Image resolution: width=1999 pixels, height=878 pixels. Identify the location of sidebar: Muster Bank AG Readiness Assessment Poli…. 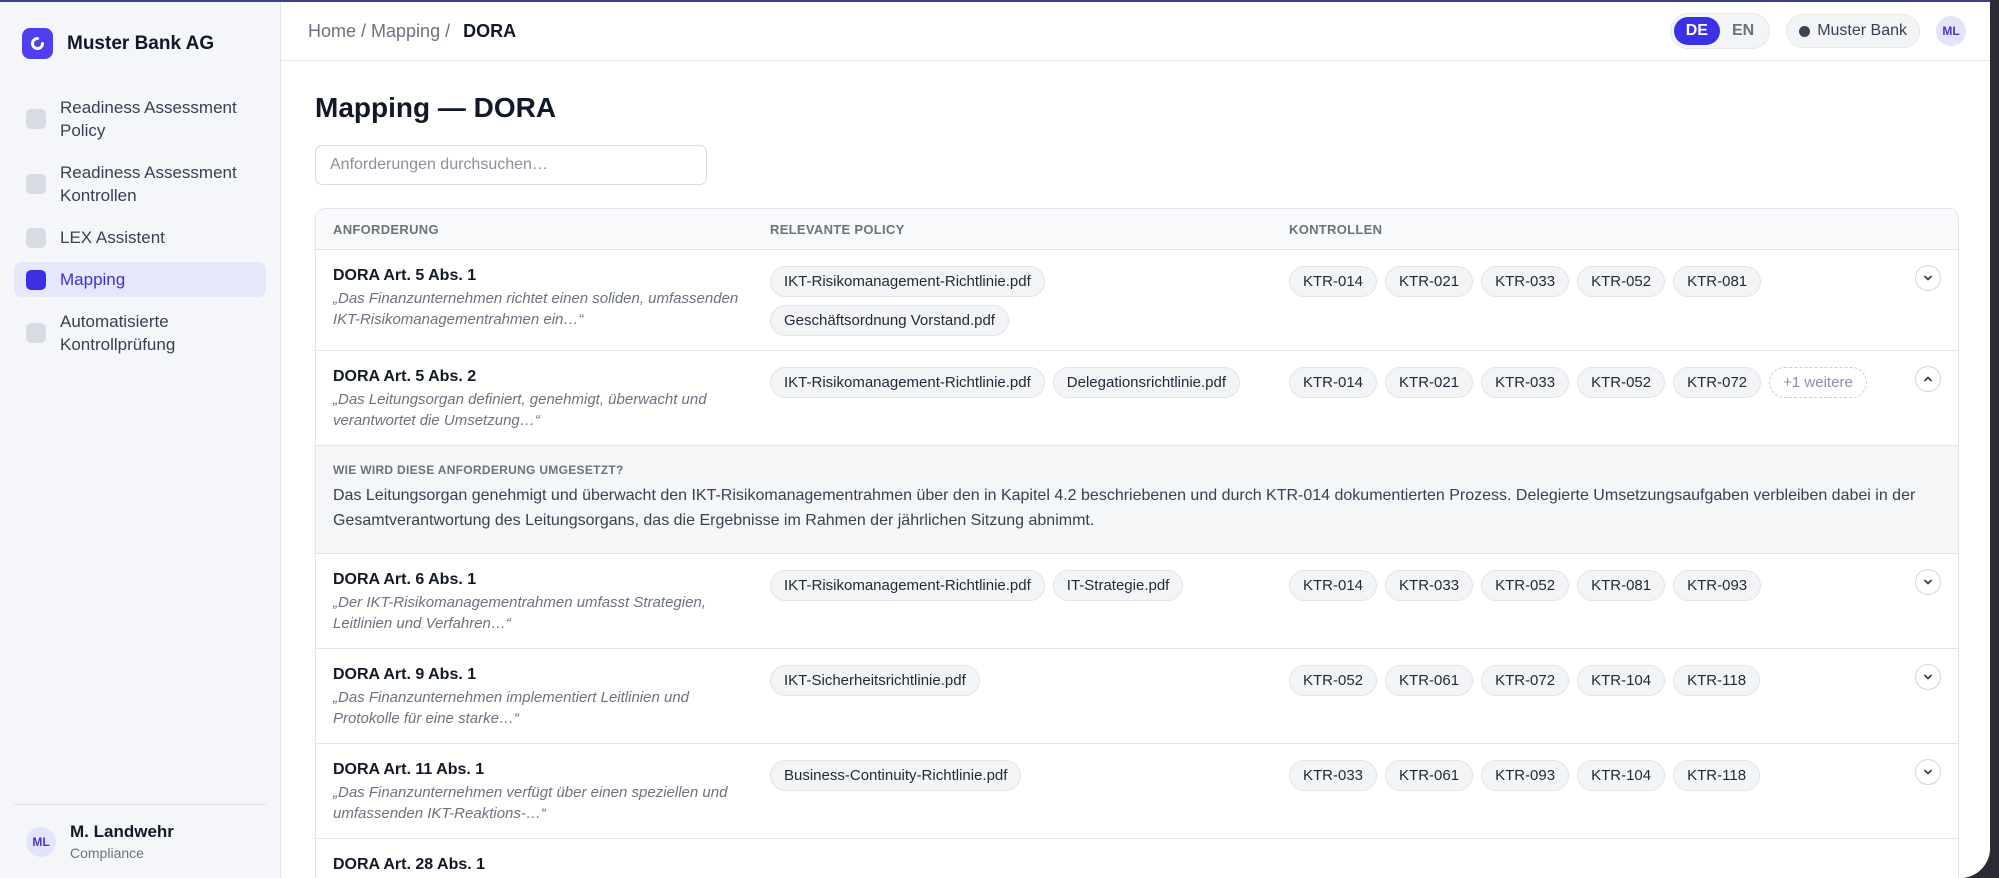
(140, 440).